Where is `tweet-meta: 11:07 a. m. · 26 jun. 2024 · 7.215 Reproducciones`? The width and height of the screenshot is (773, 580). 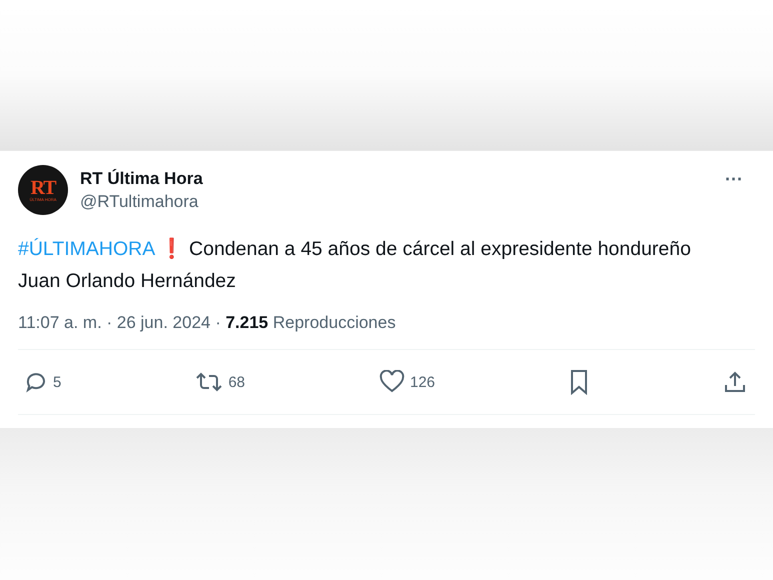
tweet-meta: 11:07 a. m. · 26 jun. 2024 · 7.215 Reproducciones is located at coordinates (386, 331).